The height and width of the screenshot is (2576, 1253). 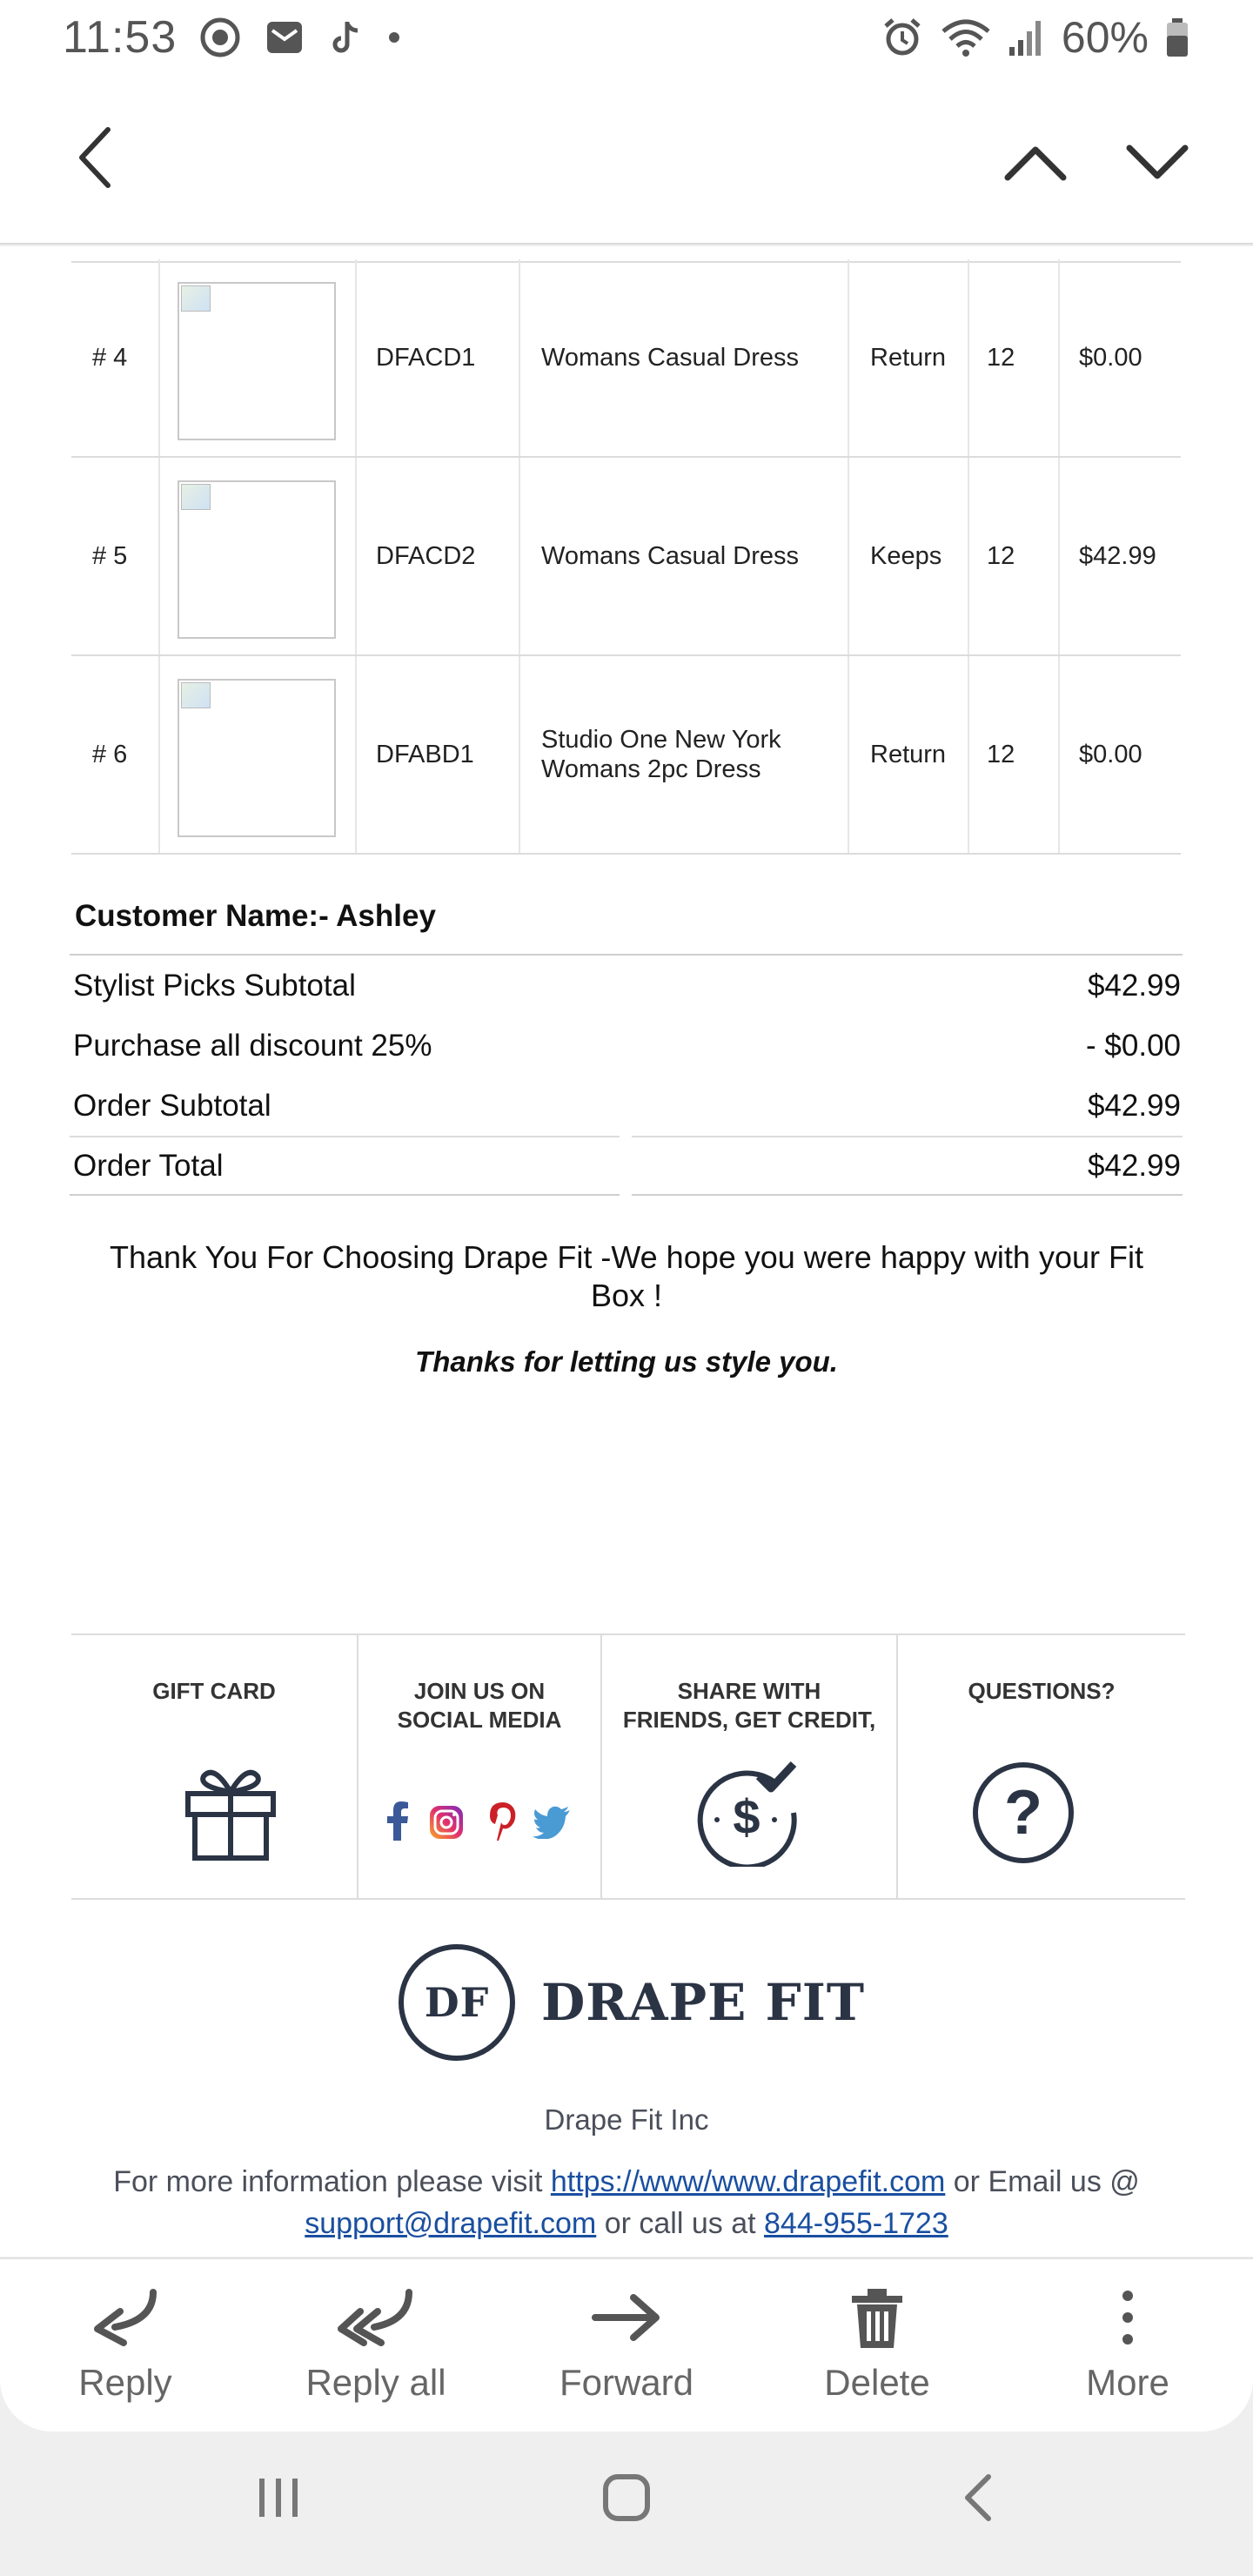 I want to click on reply-button: Reply, so click(x=125, y=2345).